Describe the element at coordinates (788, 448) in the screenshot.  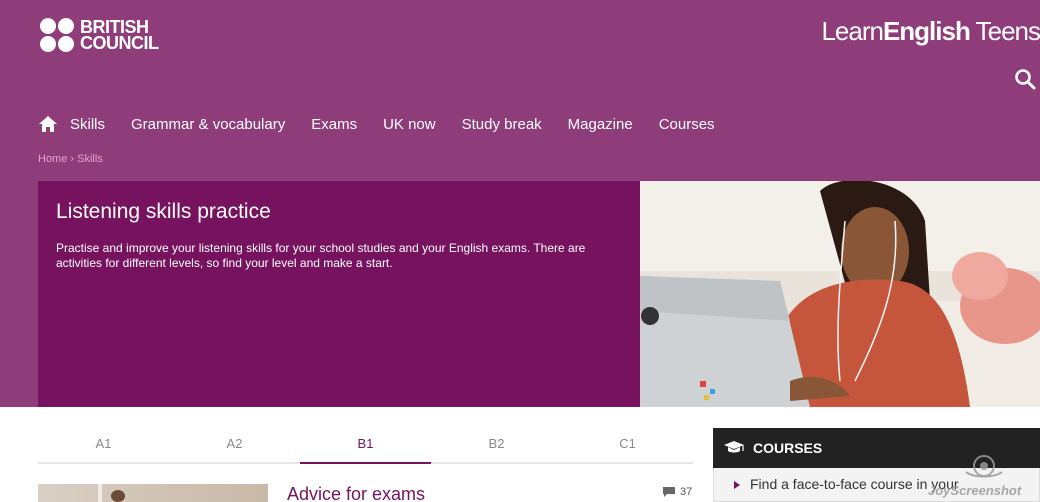
I see `courses-heading-text: COURSES` at that location.